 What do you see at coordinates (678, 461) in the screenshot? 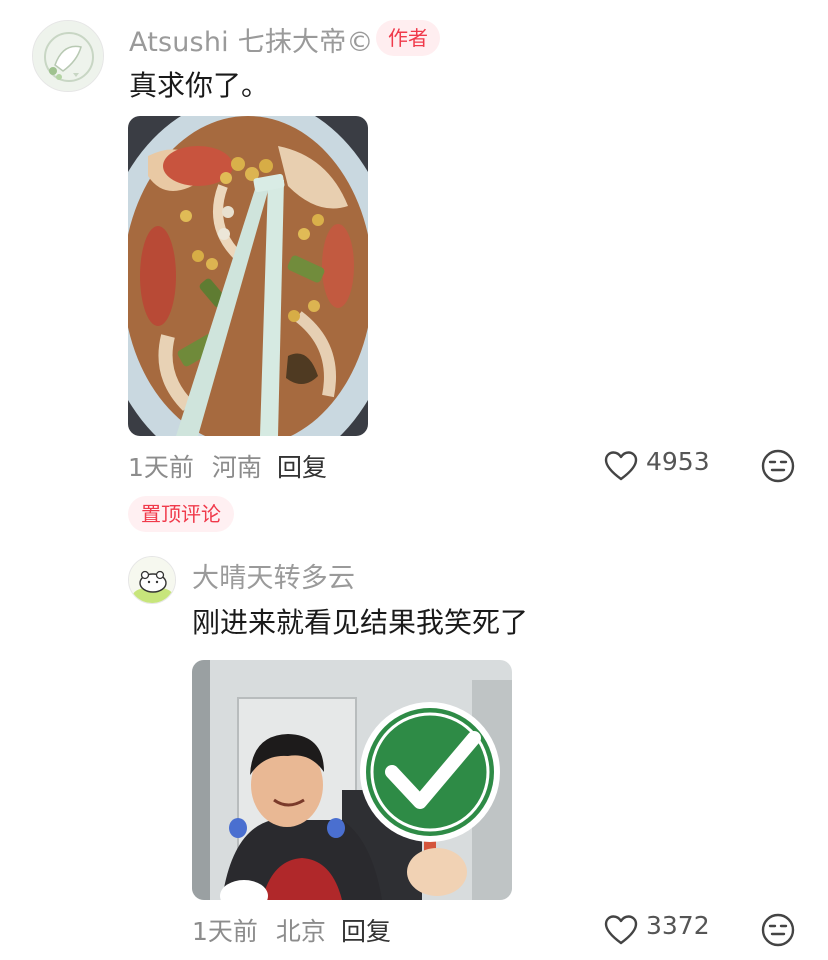
I see `like-count: 4953` at bounding box center [678, 461].